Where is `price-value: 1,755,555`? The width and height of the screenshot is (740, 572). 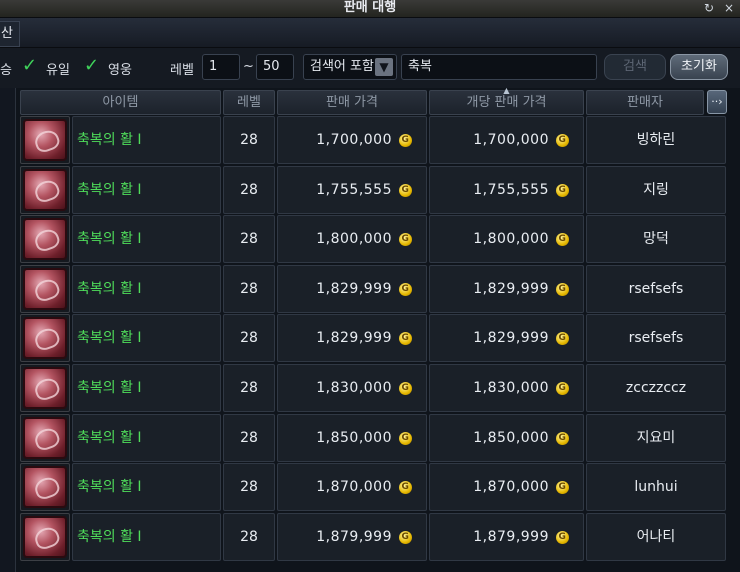 price-value: 1,755,555 is located at coordinates (354, 189).